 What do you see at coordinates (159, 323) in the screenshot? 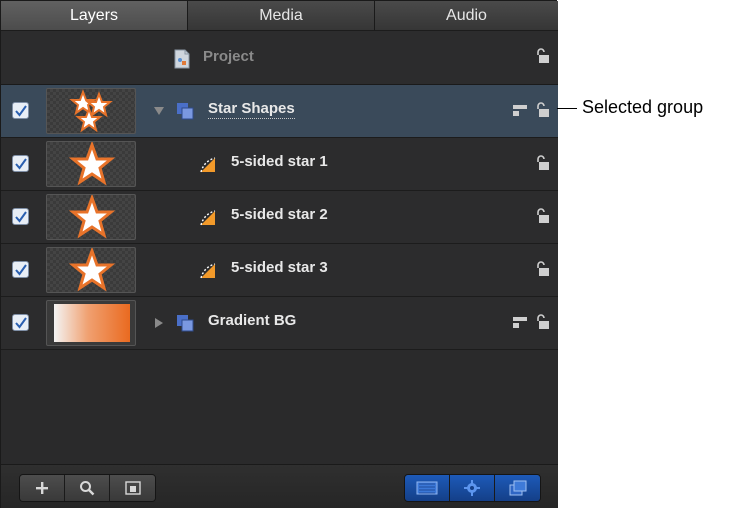
I see `disclosure-collapsed-icon` at bounding box center [159, 323].